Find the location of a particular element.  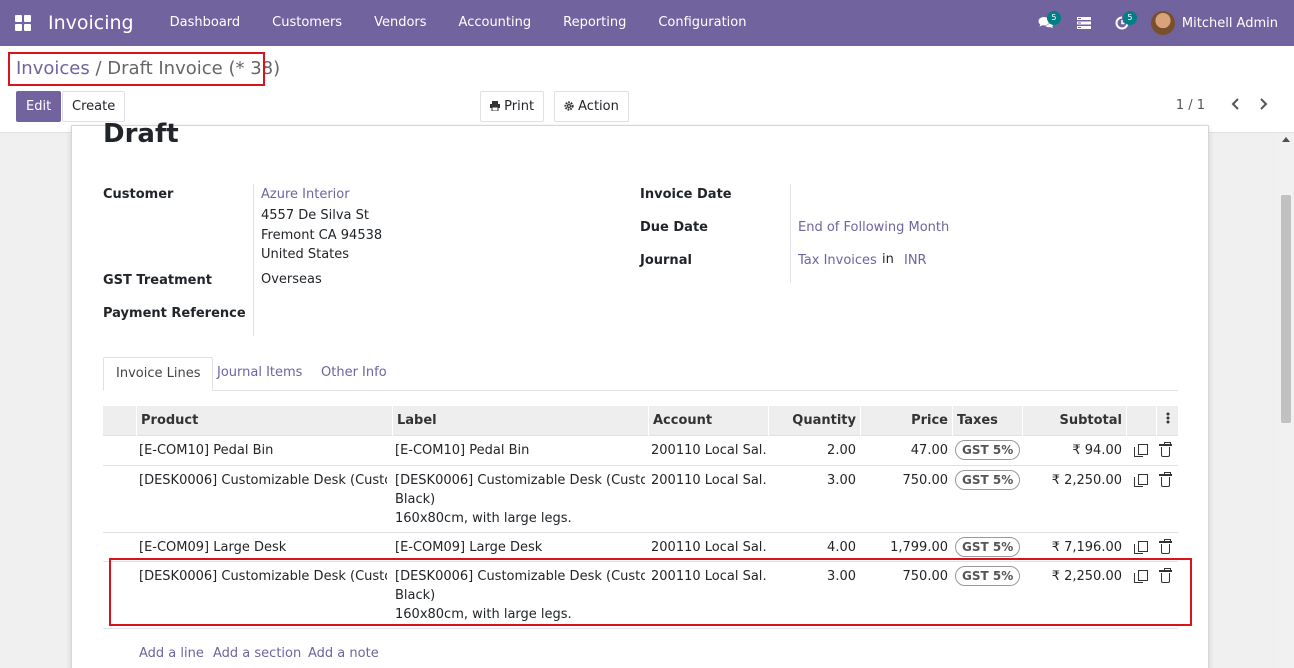

customer-name-link: Azure Interior is located at coordinates (305, 195).